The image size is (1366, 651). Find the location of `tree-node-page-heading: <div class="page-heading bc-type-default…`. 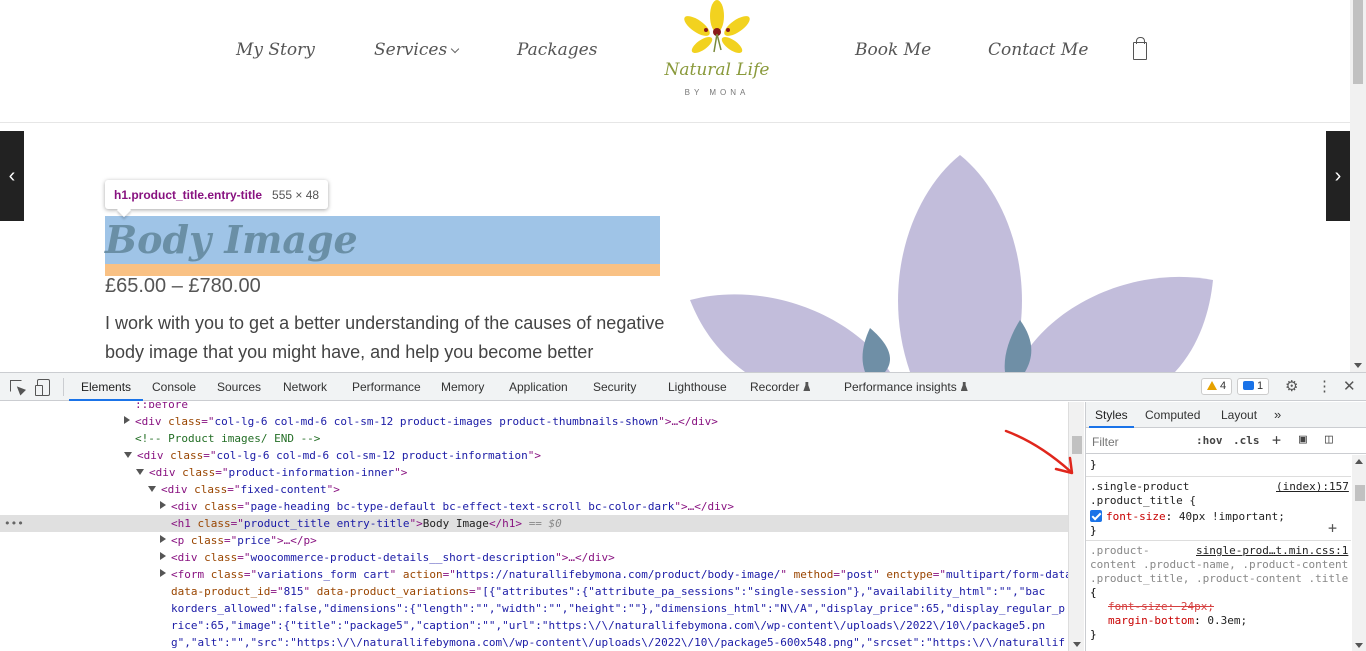

tree-node-page-heading: <div class="page-heading bc-type-default… is located at coordinates (534, 506).